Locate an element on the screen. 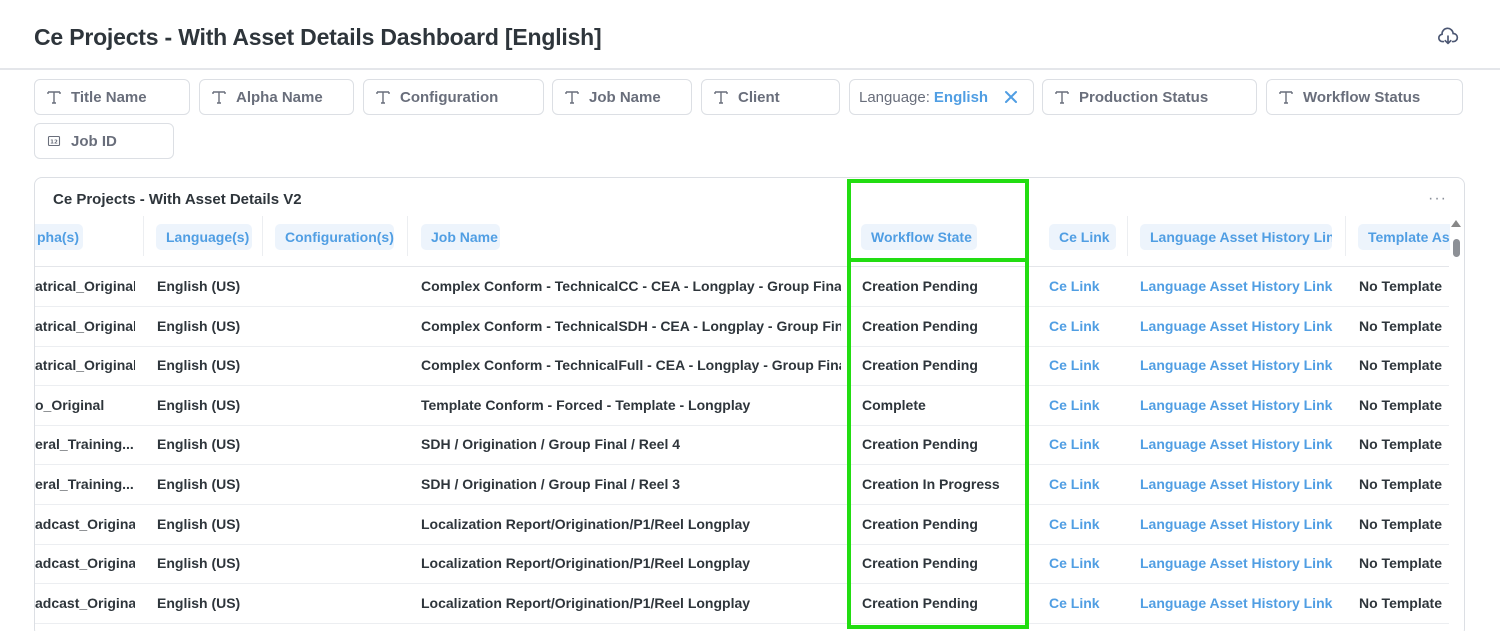  cell-workflow-state: Creation In Progress is located at coordinates (931, 484).